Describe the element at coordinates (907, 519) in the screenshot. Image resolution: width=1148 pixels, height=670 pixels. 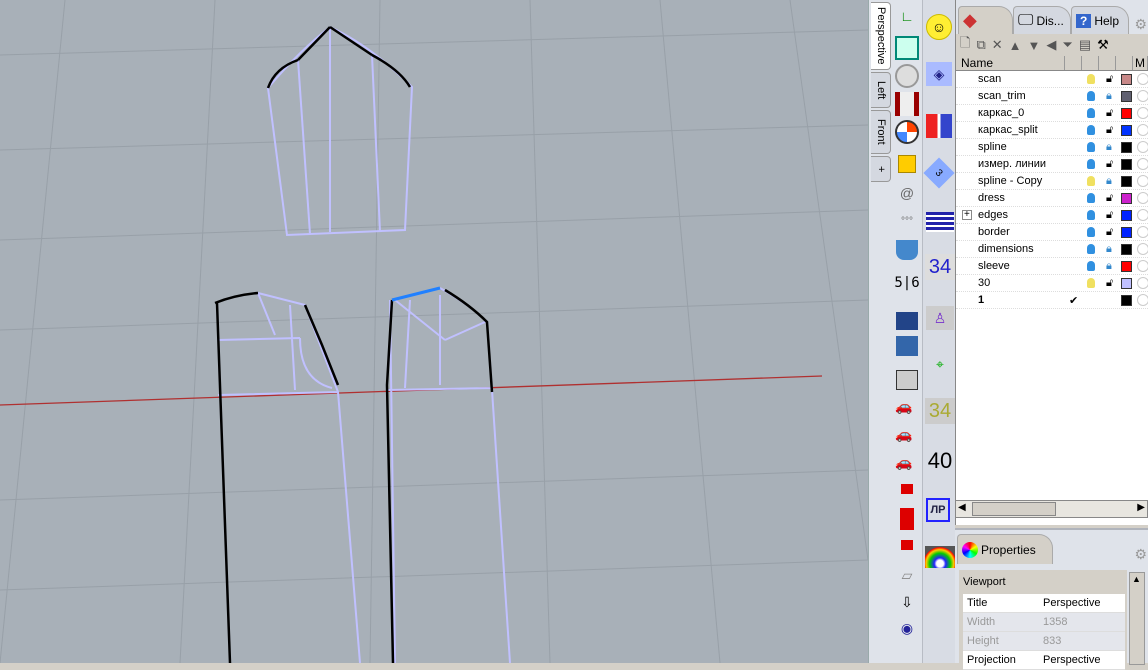
I see `car-top-icon` at that location.